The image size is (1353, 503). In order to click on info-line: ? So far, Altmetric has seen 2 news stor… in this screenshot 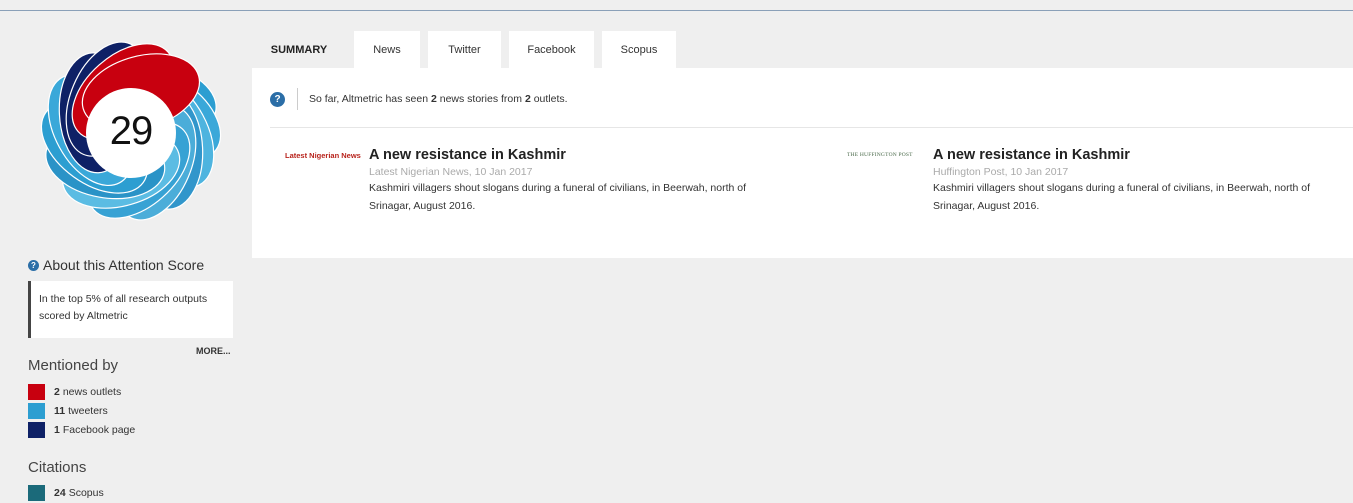, I will do `click(419, 99)`.